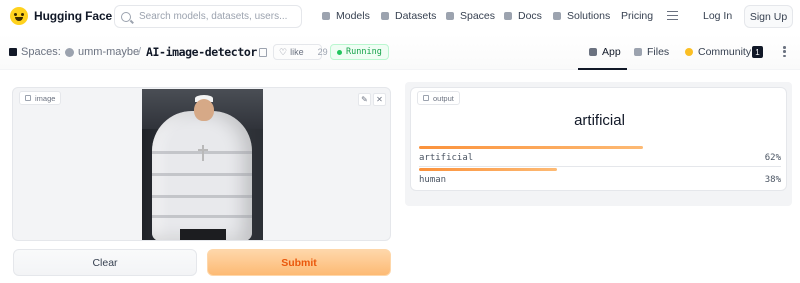 The width and height of the screenshot is (800, 283). What do you see at coordinates (201, 52) in the screenshot?
I see `space-name-link: AI-image-detector` at bounding box center [201, 52].